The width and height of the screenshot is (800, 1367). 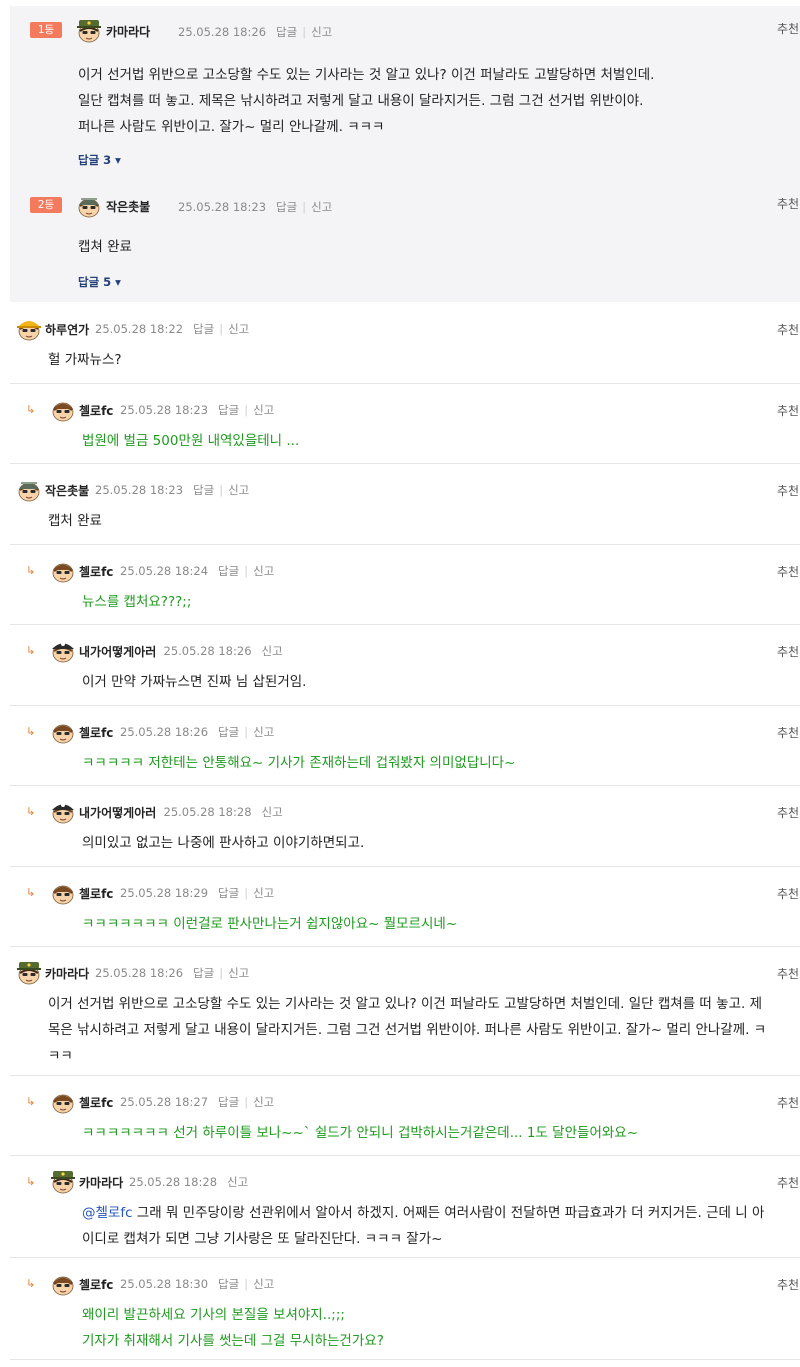 I want to click on reply-arrow-icon: ↳, so click(x=31, y=1181).